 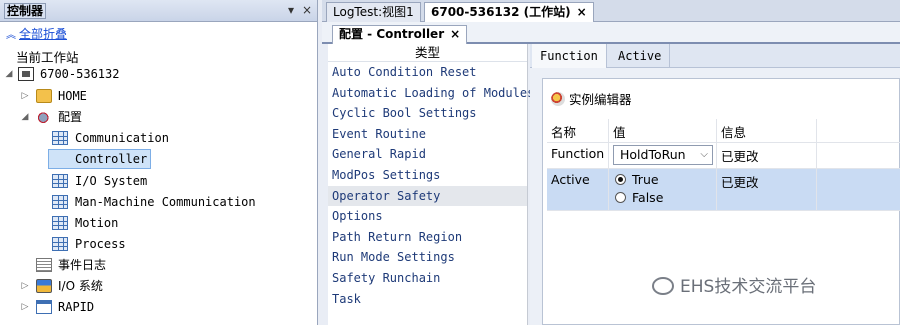 I want to click on watermark: EHS技术交流平台, so click(x=734, y=284).